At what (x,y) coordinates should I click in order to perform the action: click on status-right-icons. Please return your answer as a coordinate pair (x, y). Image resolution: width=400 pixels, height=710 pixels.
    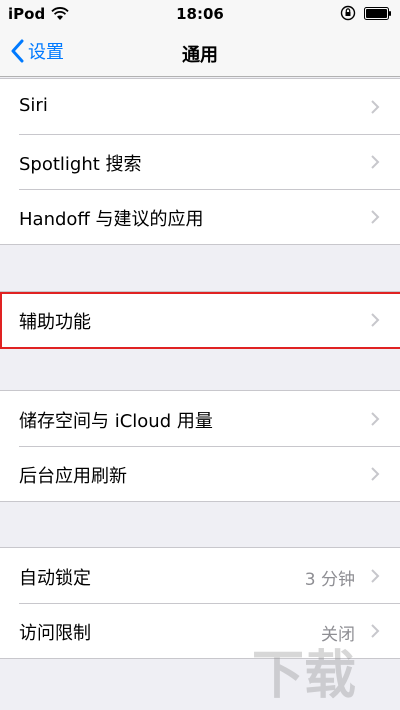
    Looking at the image, I should click on (366, 13).